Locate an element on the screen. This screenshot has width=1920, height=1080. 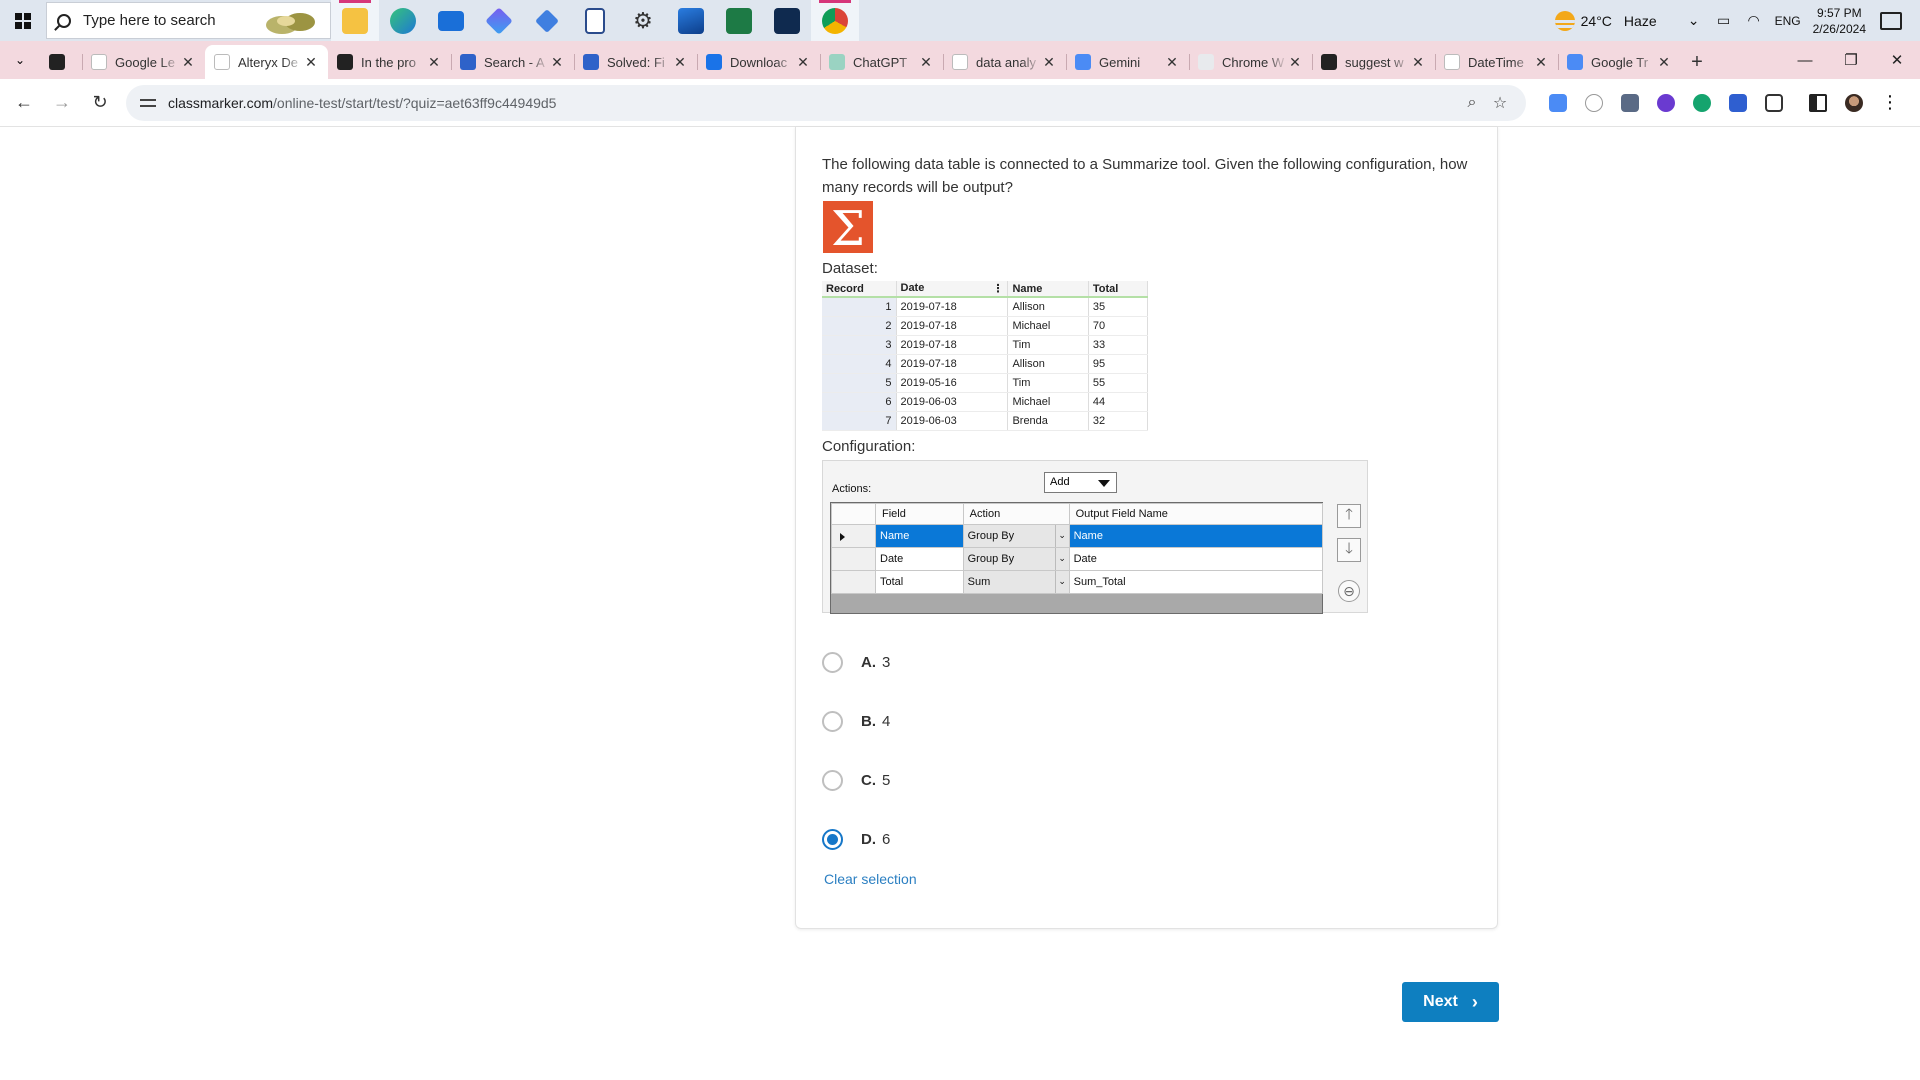
tab-title: data analy is located at coordinates (1006, 62).